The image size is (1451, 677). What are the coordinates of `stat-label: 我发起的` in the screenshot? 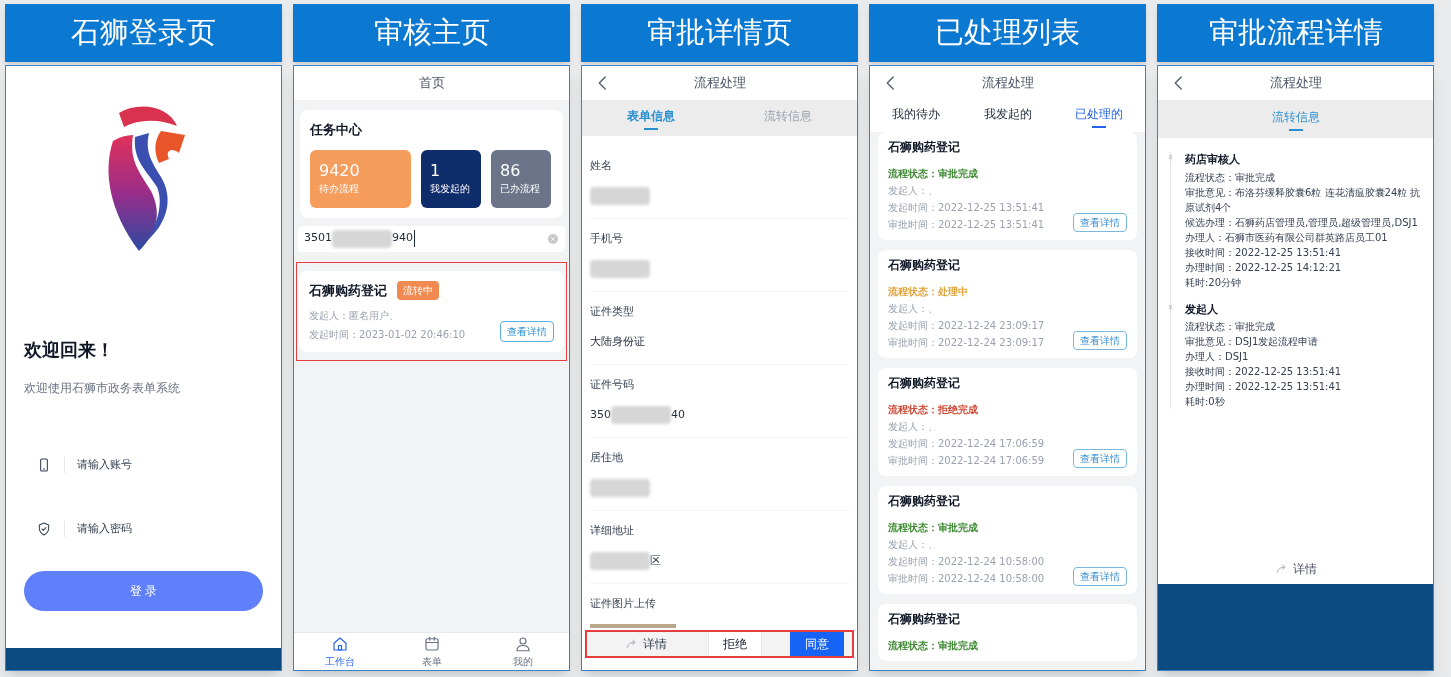 It's located at (450, 189).